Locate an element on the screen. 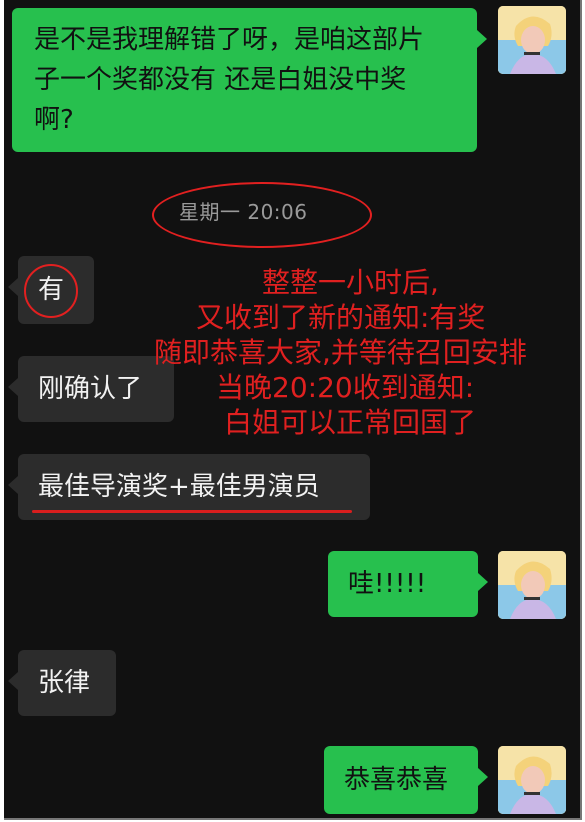 The width and height of the screenshot is (585, 822). message-bubble-outgoing: 恭喜恭喜 is located at coordinates (406, 780).